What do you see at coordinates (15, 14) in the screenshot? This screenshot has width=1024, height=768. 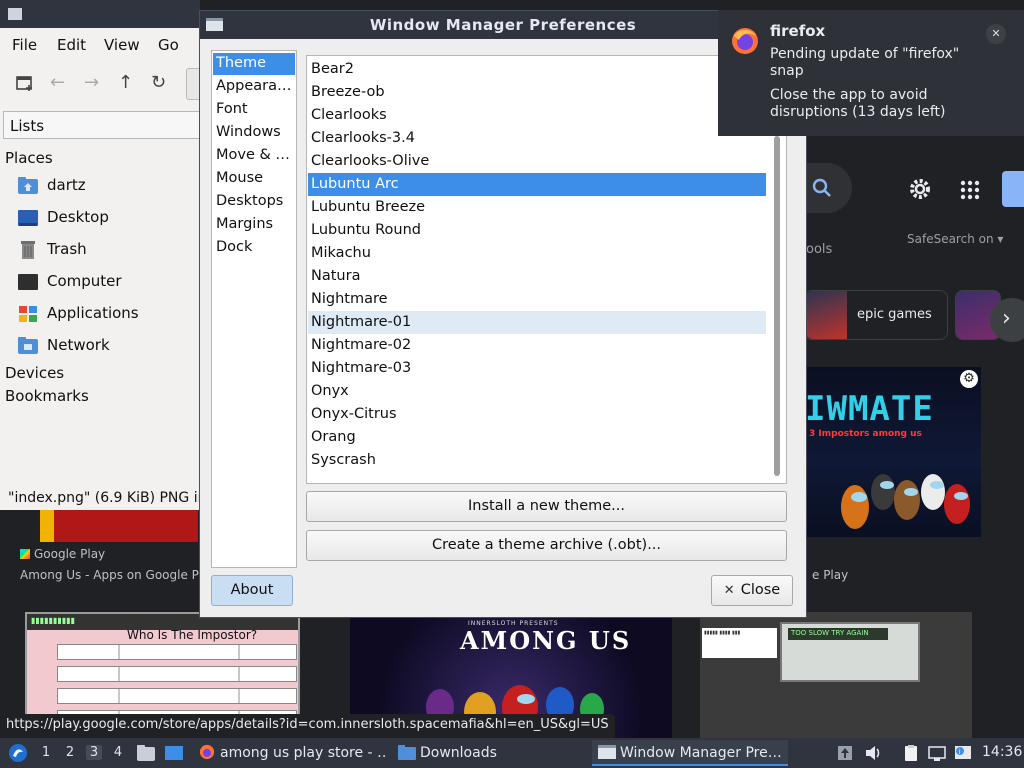 I see `folder-icon` at bounding box center [15, 14].